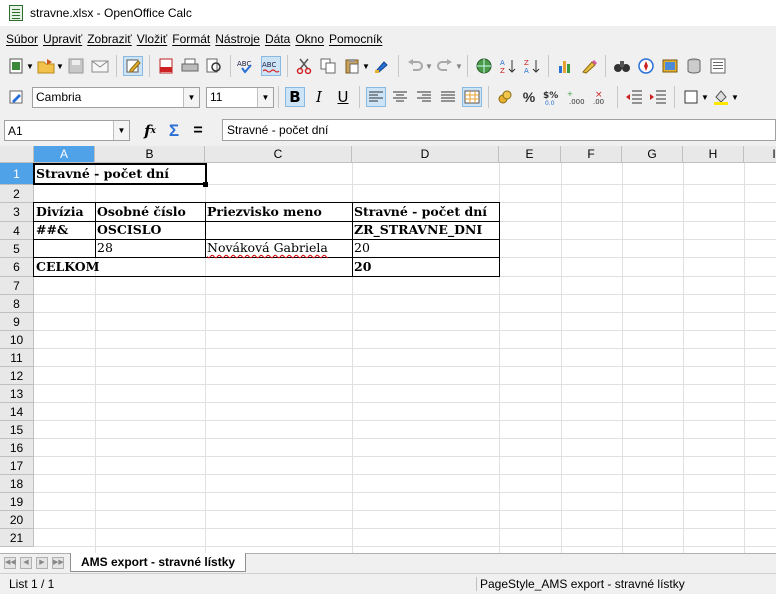  I want to click on row-header-19: 19, so click(17, 502).